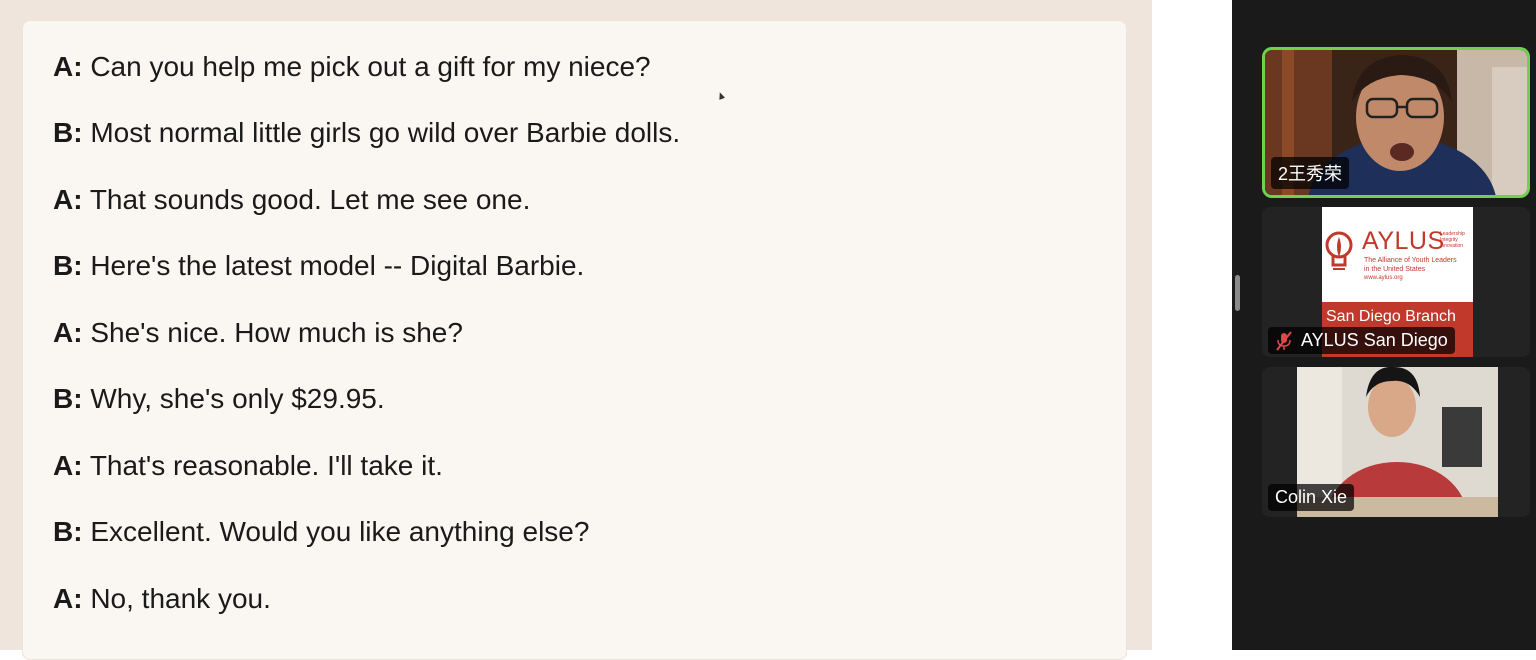  I want to click on dialogue-line: A: That's reasonable. I'll take it., so click(248, 466).